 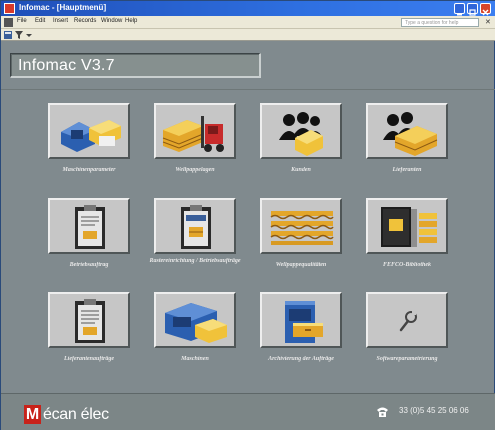 I want to click on menu-help: Help, so click(x=131, y=21).